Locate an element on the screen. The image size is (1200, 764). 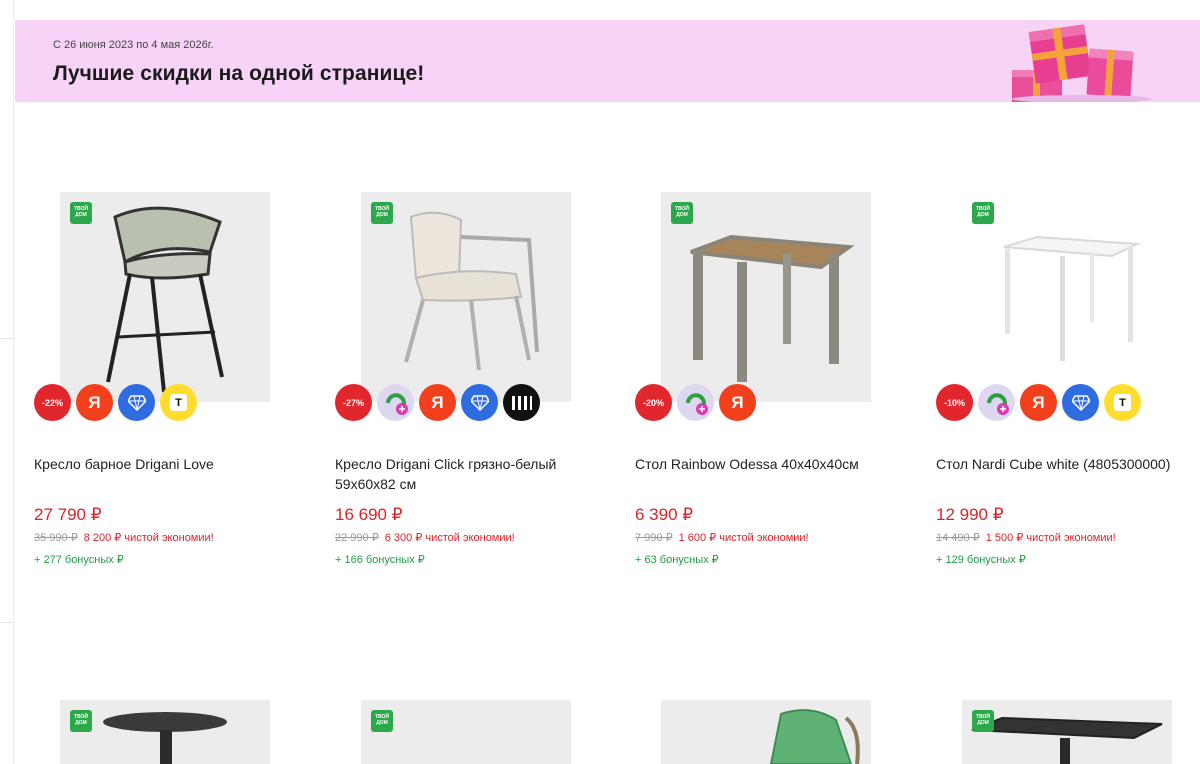
round-table-illustration is located at coordinates (165, 738).